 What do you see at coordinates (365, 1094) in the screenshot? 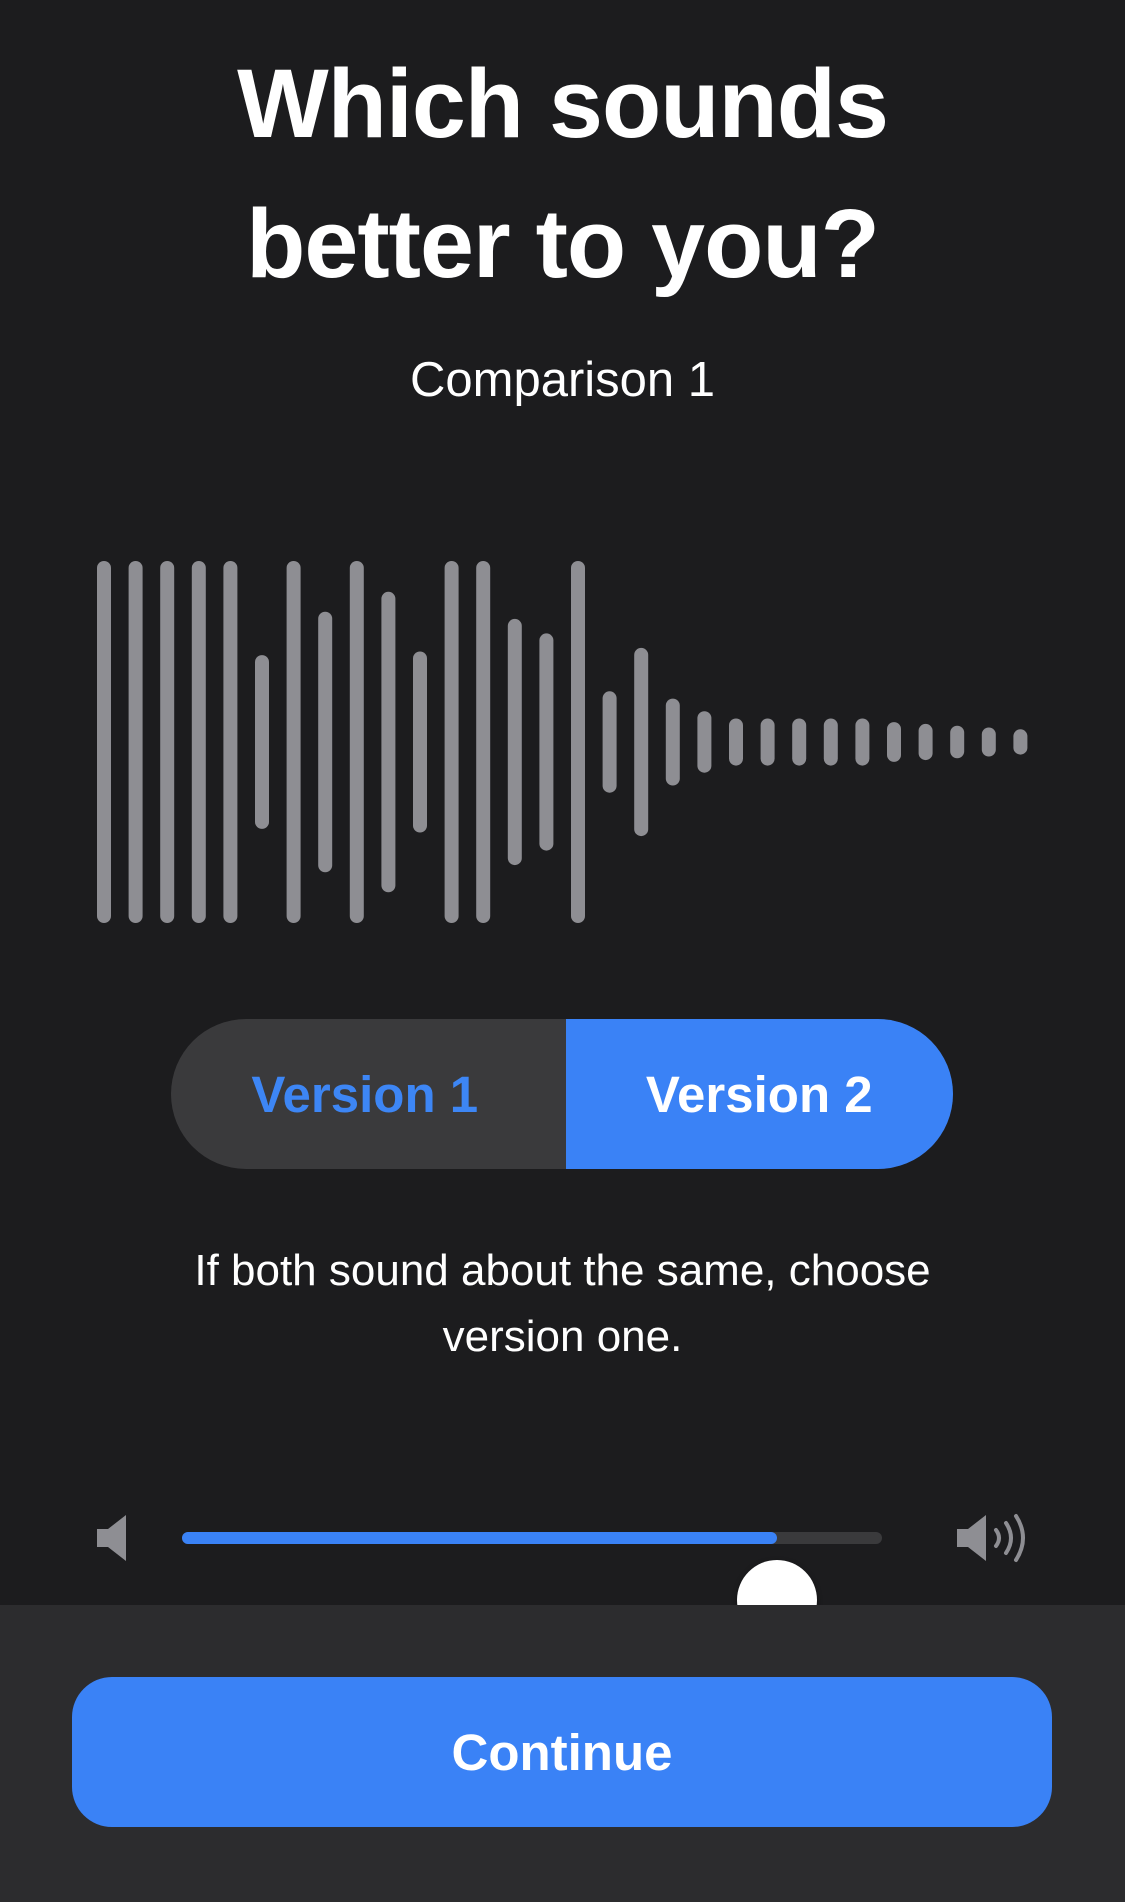
I see `version-1-button: Version 1` at bounding box center [365, 1094].